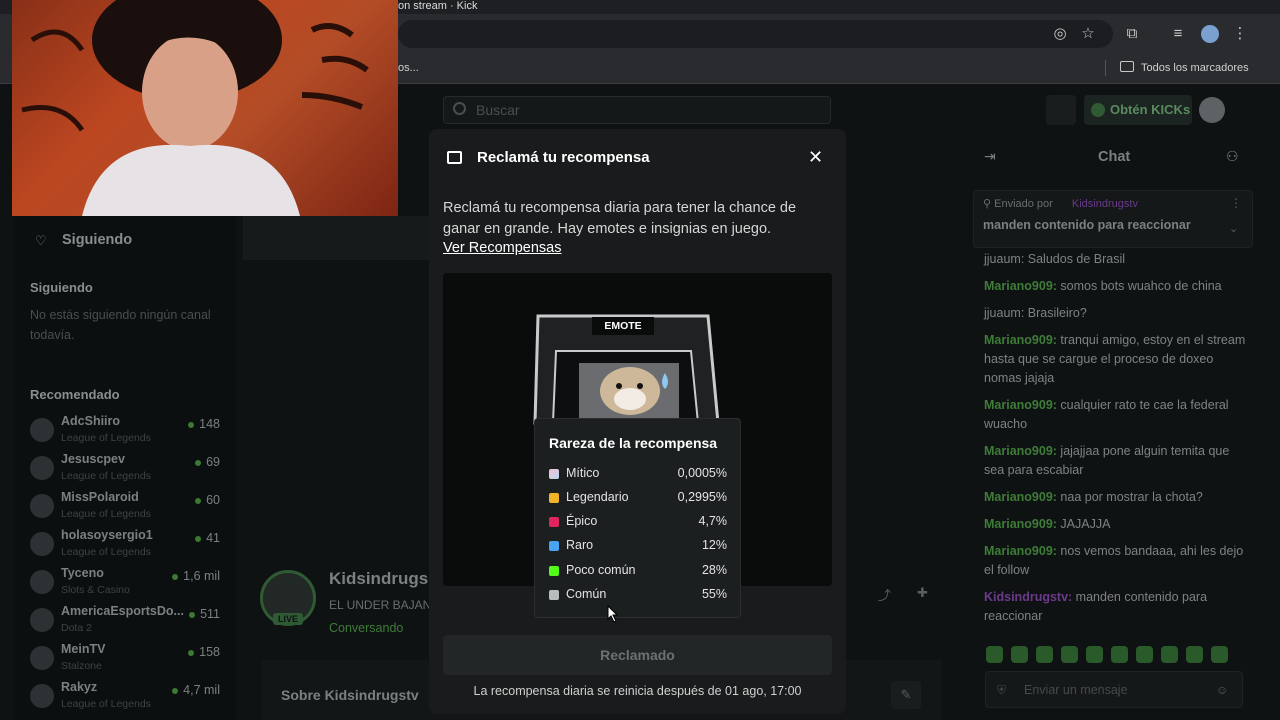 This screenshot has height=720, width=1280. What do you see at coordinates (76, 628) in the screenshot?
I see `channel-category: Dota 2` at bounding box center [76, 628].